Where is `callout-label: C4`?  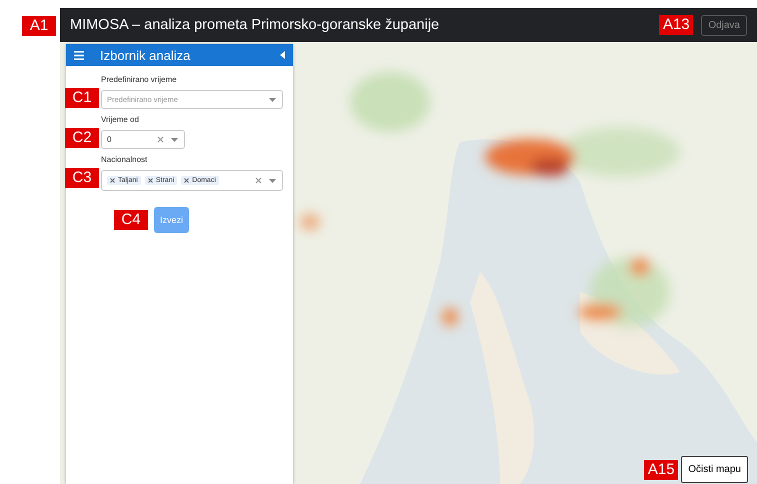
callout-label: C4 is located at coordinates (131, 220).